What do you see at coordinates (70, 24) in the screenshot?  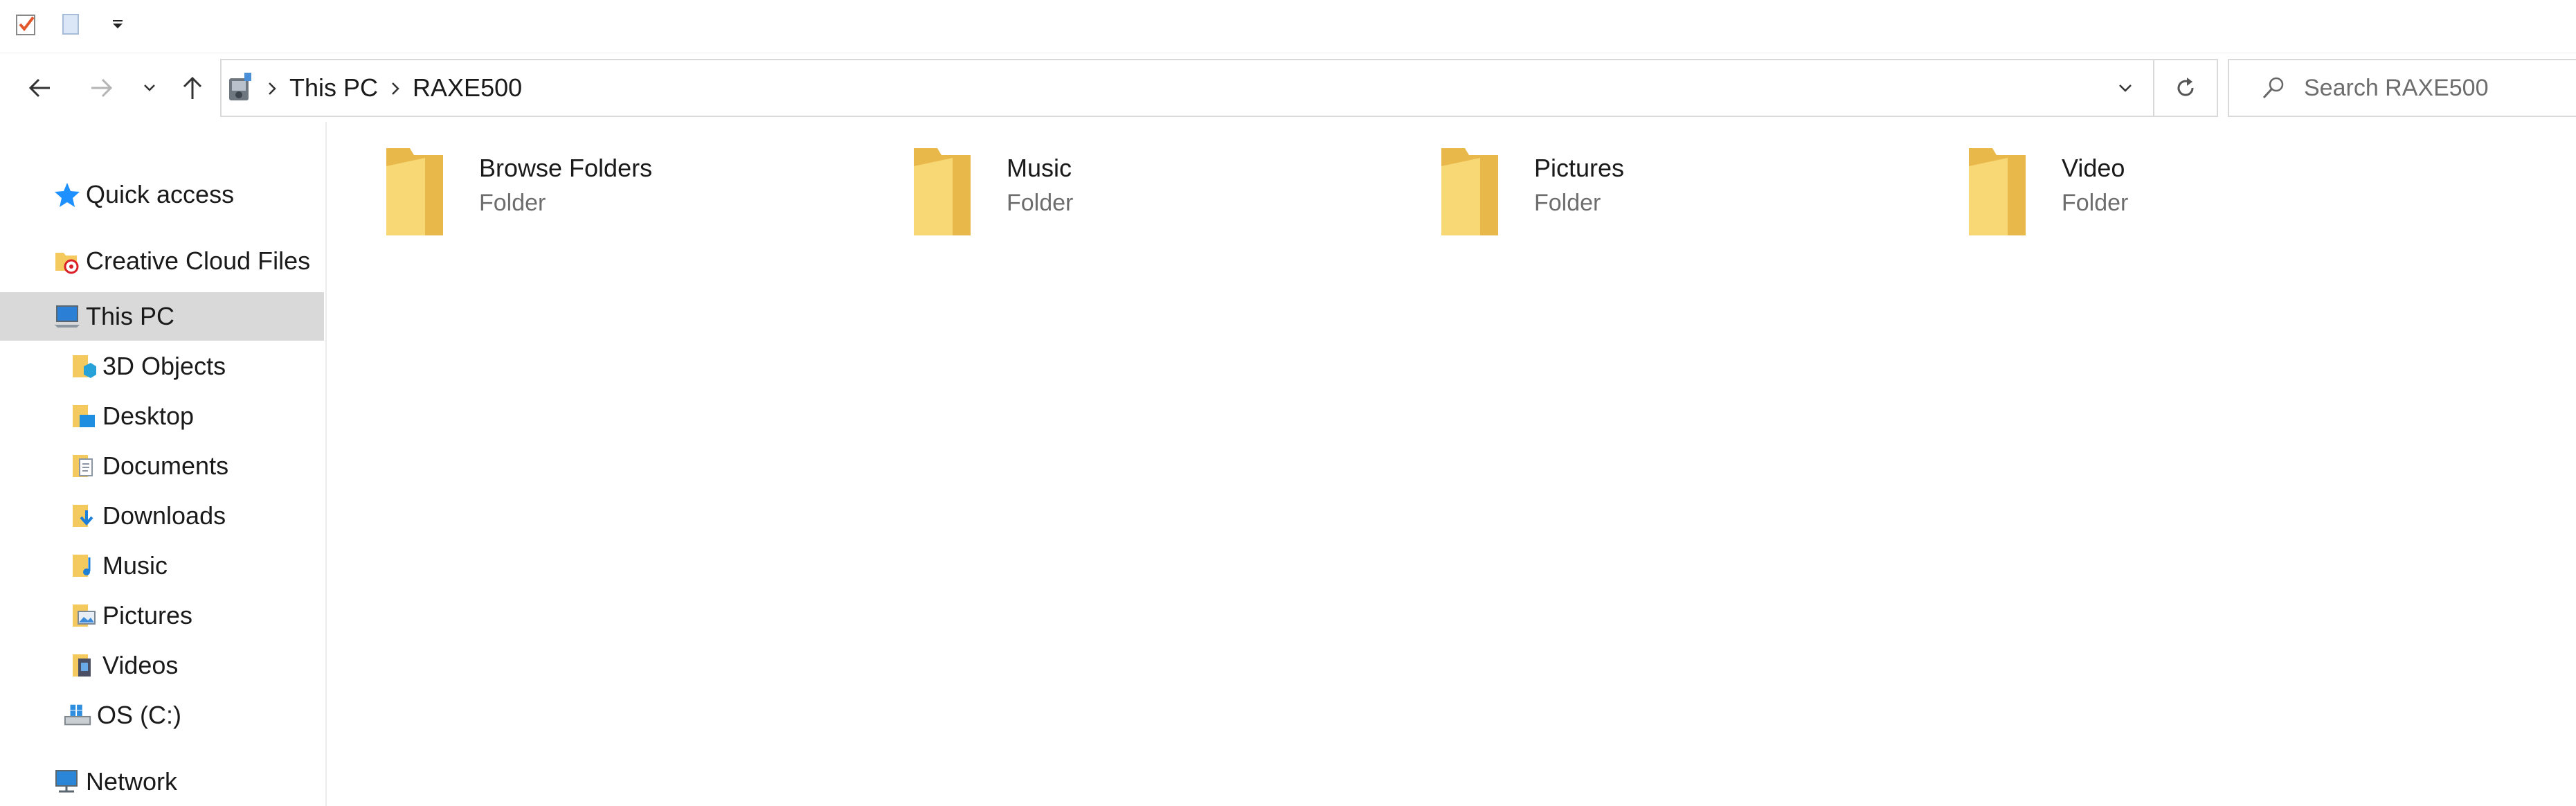 I see `new-folder-icon` at bounding box center [70, 24].